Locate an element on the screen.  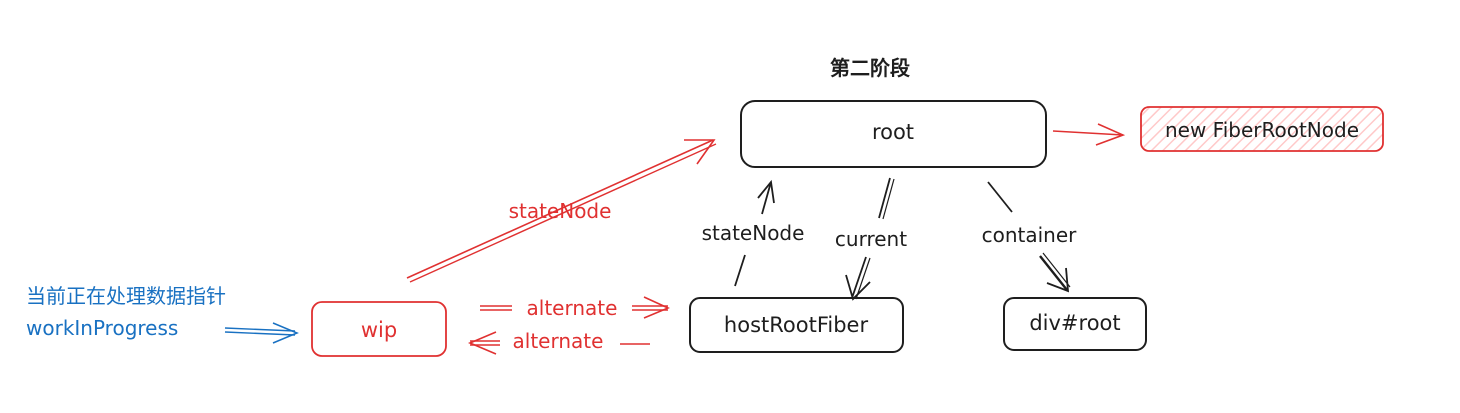
diagram-title: 第二阶段 is located at coordinates (870, 68).